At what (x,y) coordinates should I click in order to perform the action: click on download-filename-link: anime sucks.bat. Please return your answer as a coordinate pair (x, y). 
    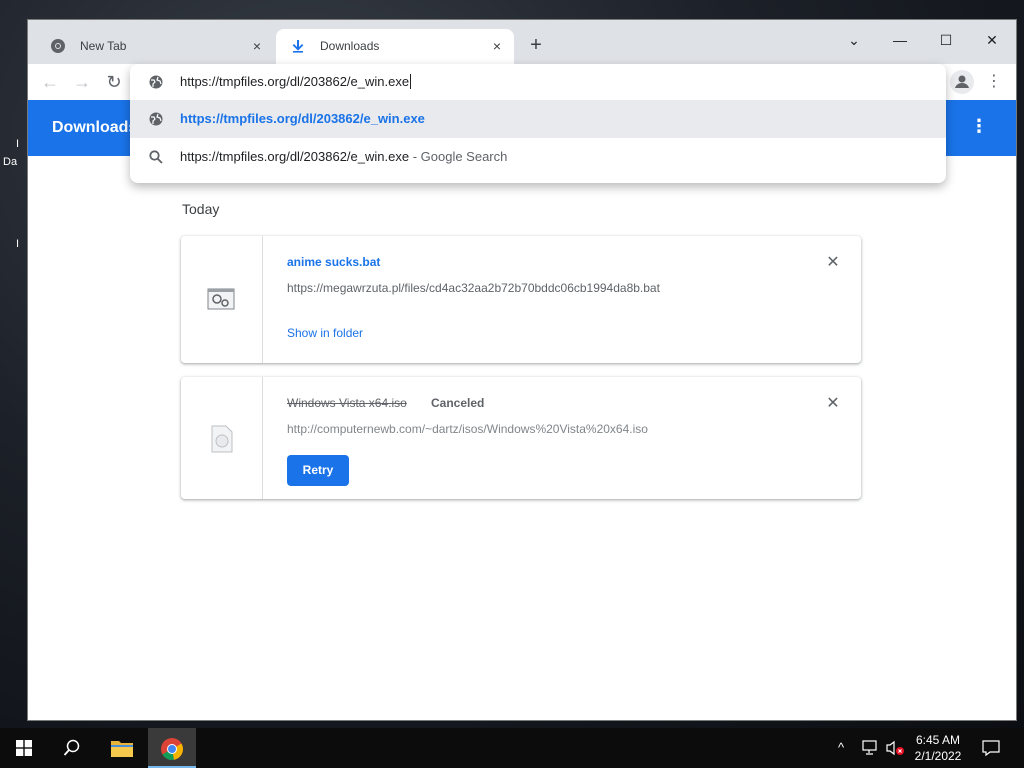
    Looking at the image, I should click on (333, 262).